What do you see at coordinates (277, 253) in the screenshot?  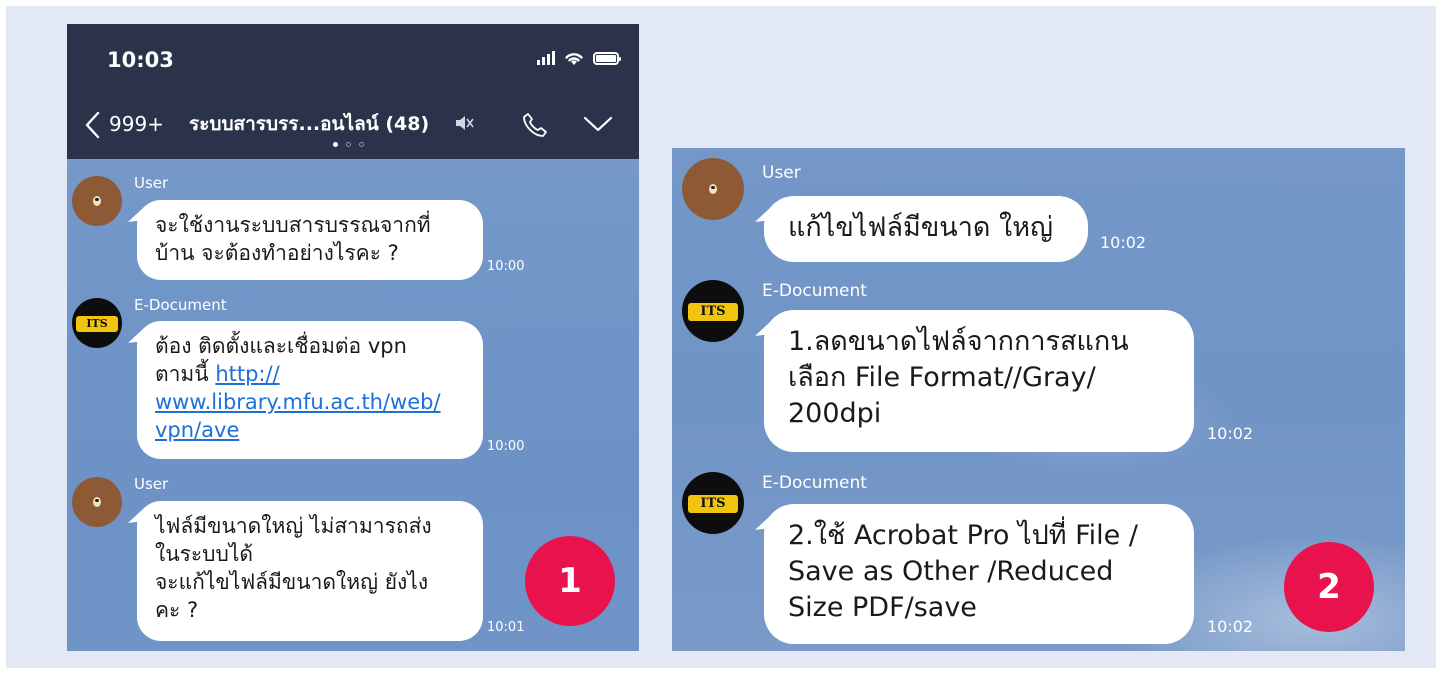 I see `message-text: บ้าน จะต้องทำอย่างไรคะ ?` at bounding box center [277, 253].